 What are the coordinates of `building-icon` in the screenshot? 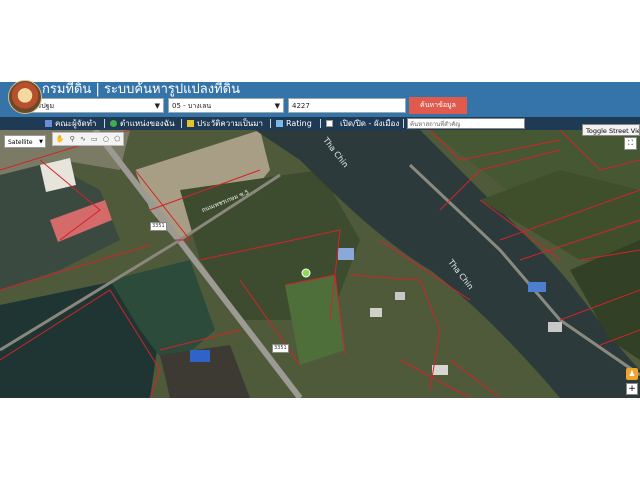 It's located at (48, 123).